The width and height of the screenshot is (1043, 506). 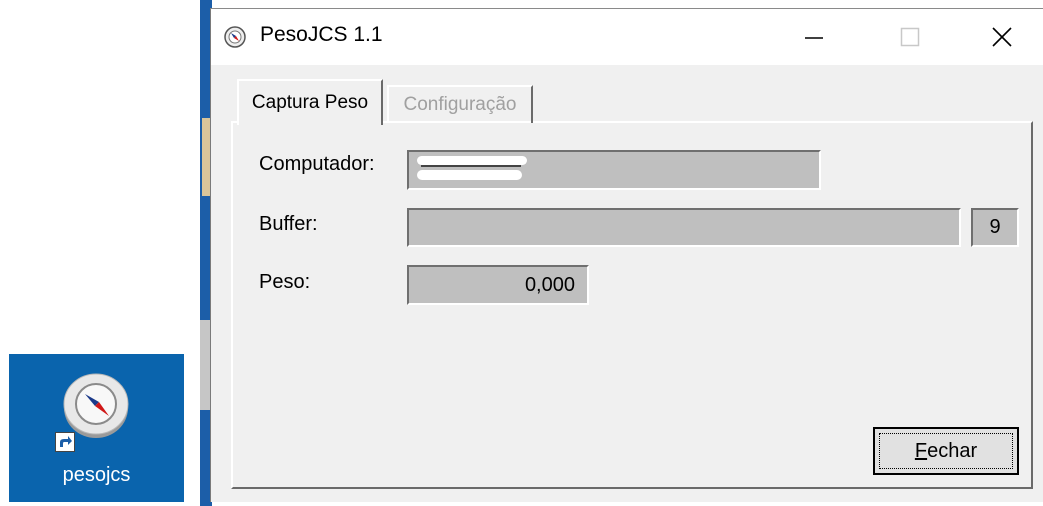 I want to click on maximize-button, so click(x=910, y=37).